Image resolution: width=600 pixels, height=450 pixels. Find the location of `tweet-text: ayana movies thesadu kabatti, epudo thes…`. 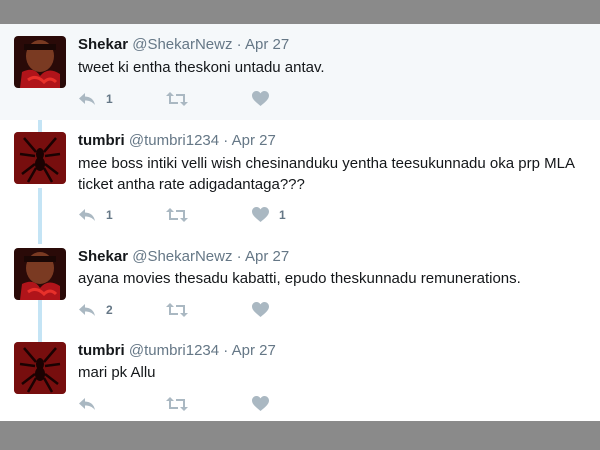

tweet-text: ayana movies thesadu kabatti, epudo thes… is located at coordinates (299, 278).